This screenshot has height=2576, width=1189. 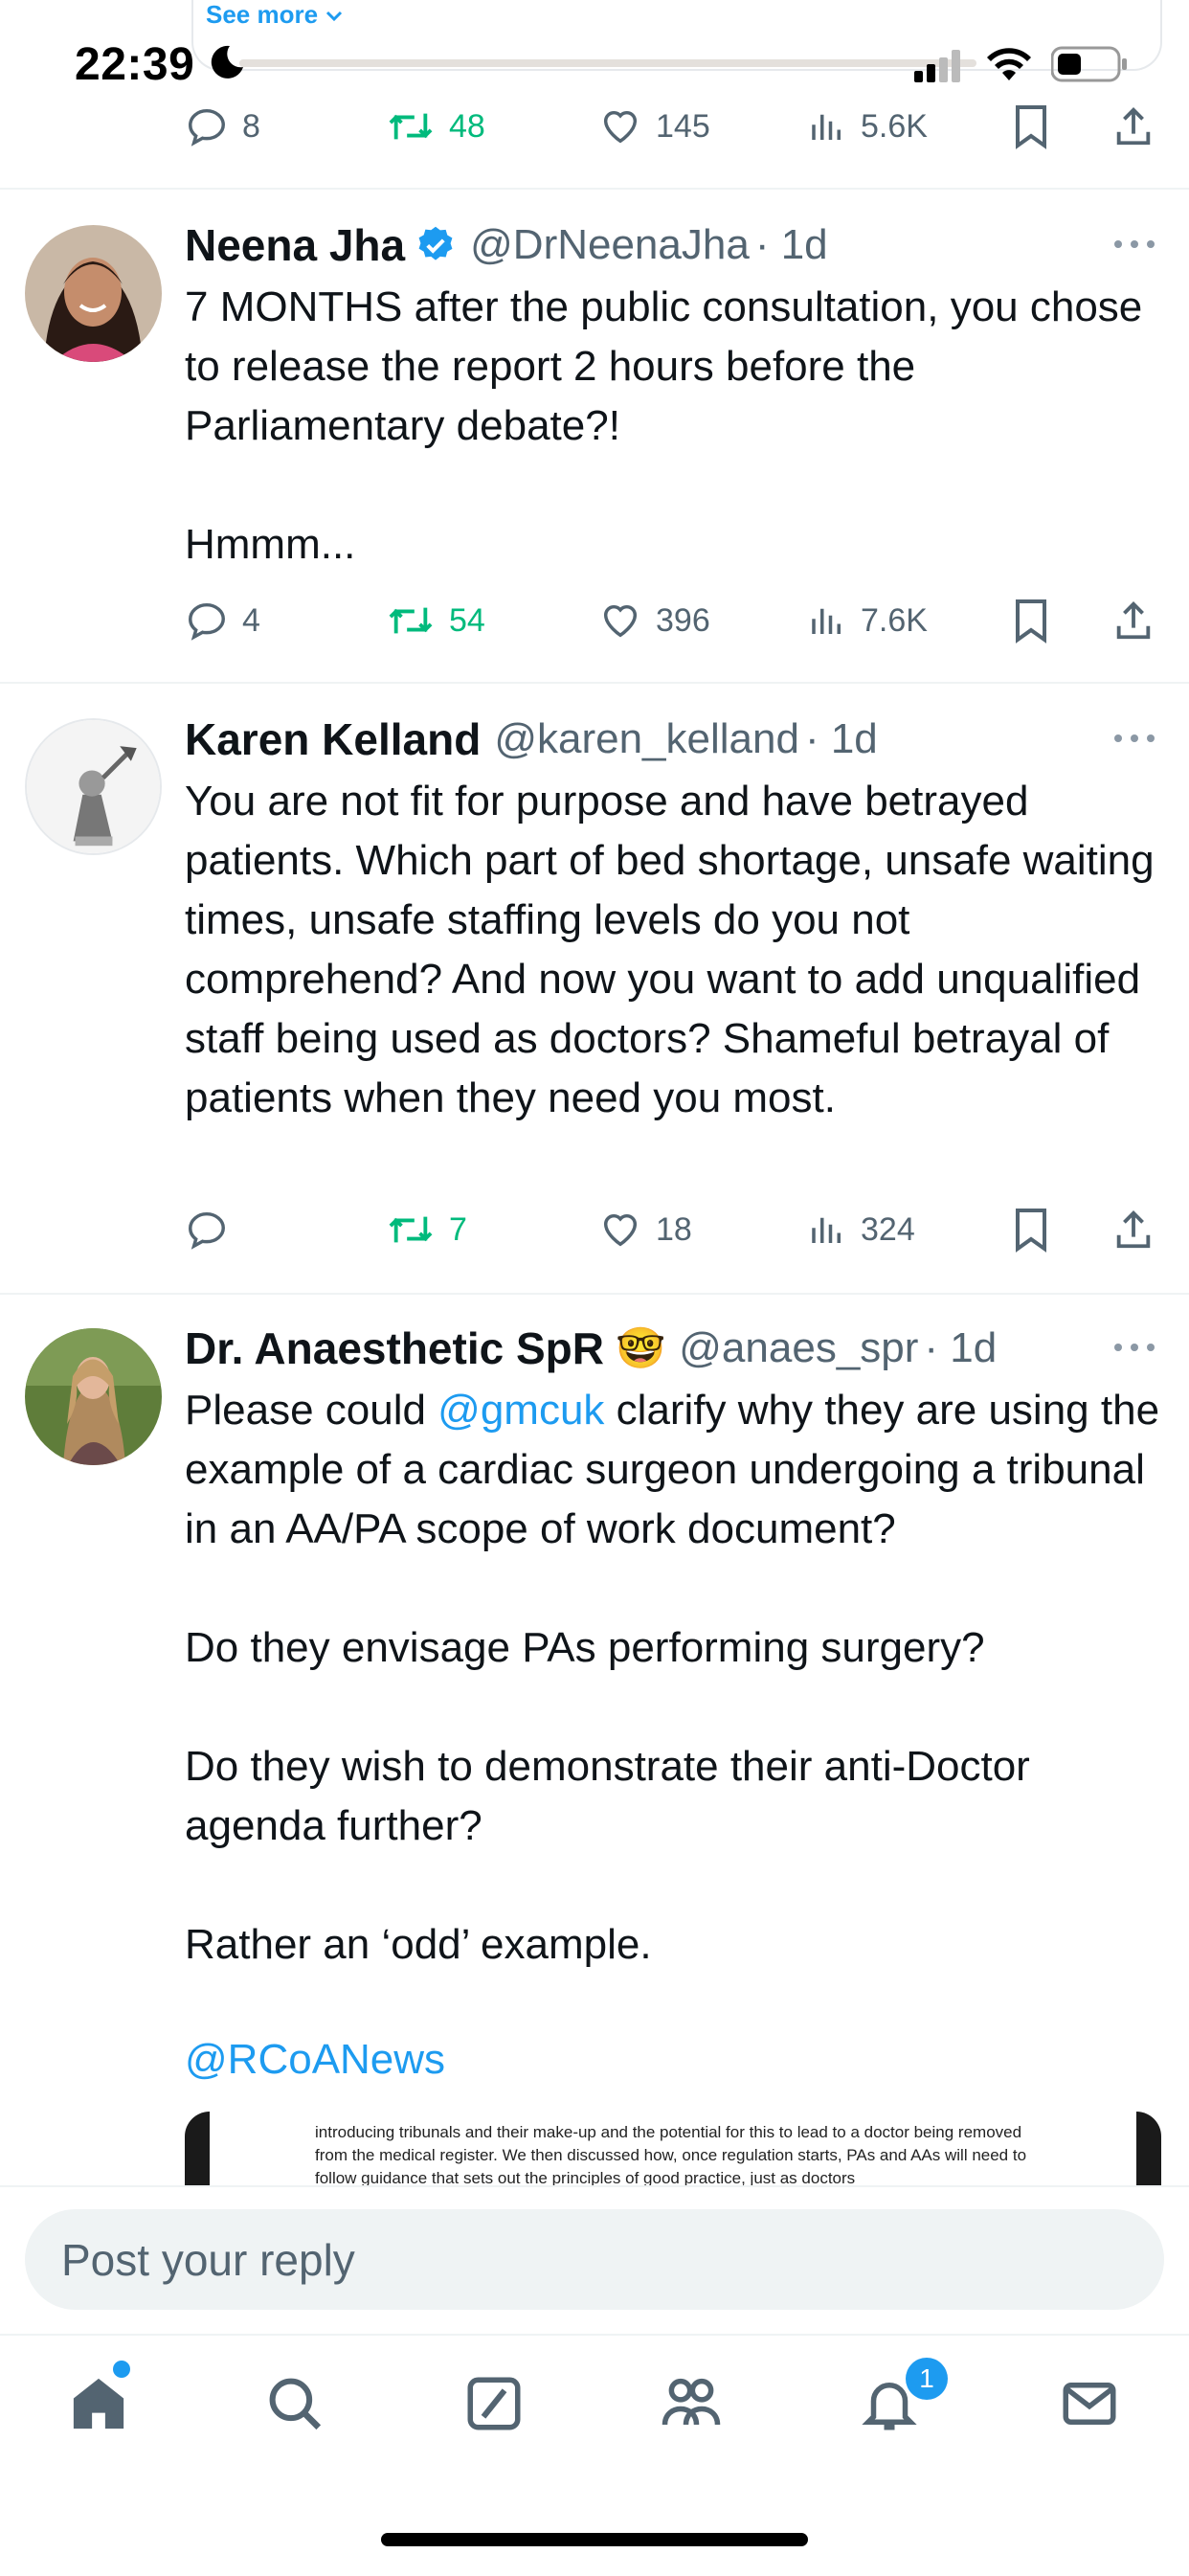 I want to click on compose-icon, so click(x=494, y=2403).